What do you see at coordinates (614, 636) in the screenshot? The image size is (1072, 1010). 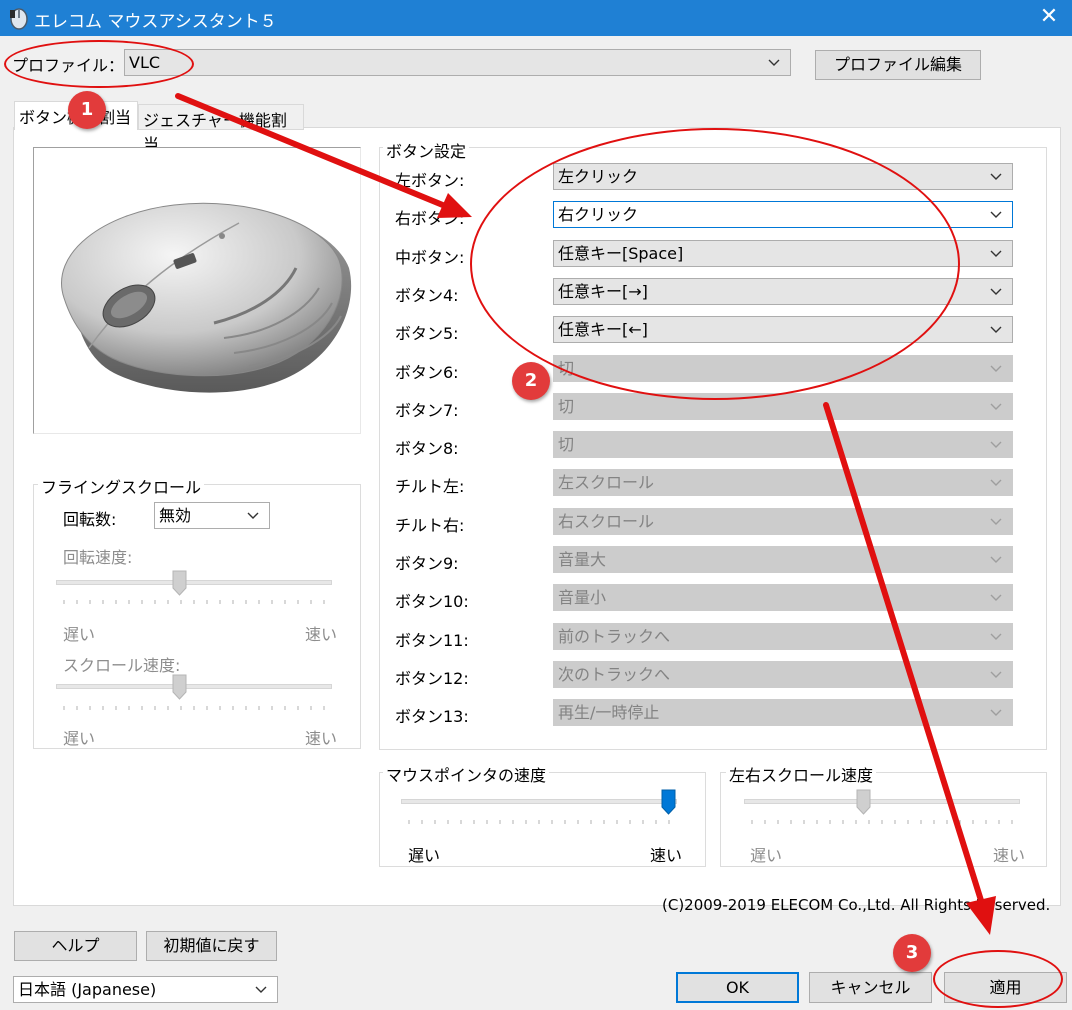 I see `button-row-value: 前のトラックへ` at bounding box center [614, 636].